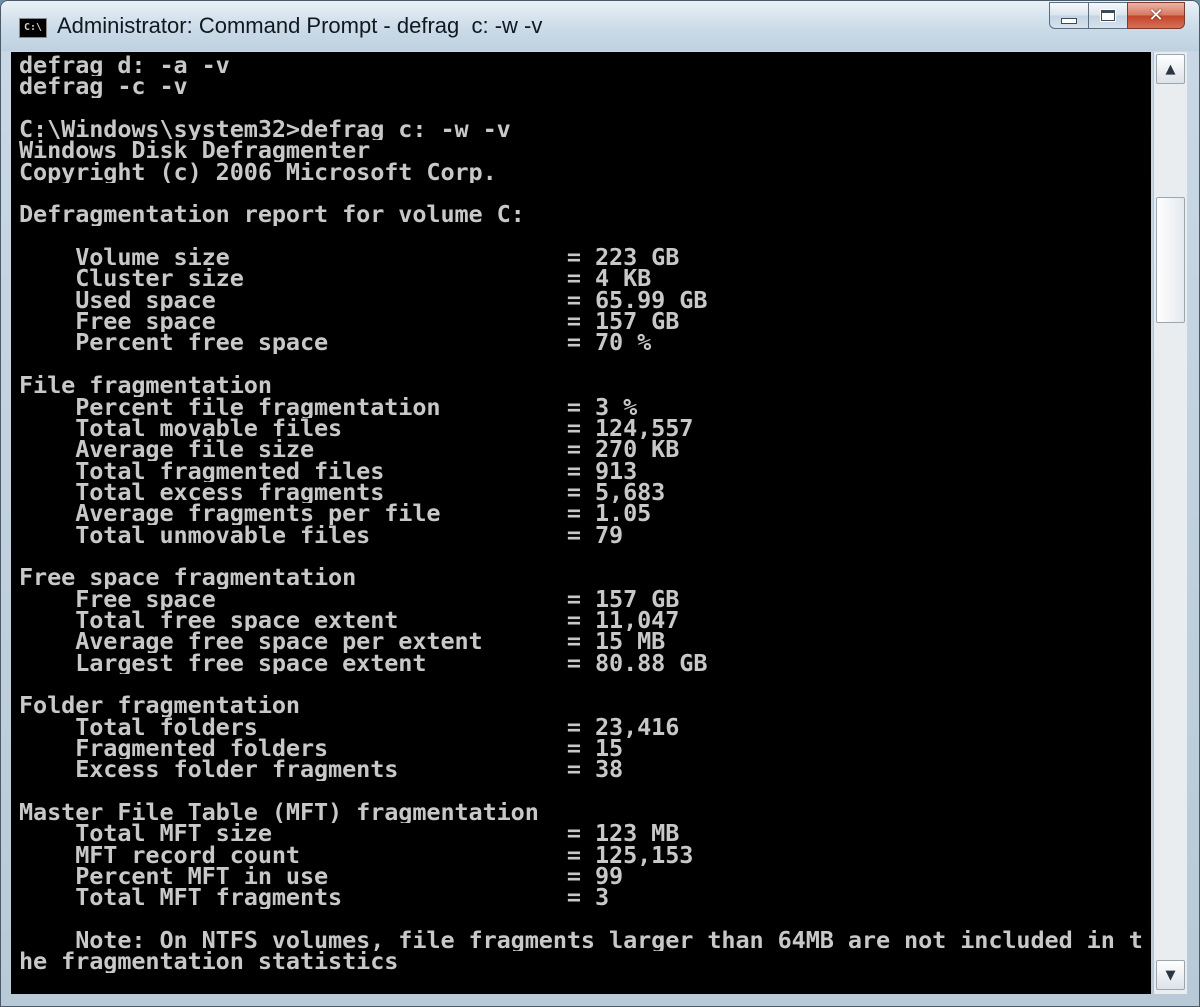 Image resolution: width=1200 pixels, height=1007 pixels. What do you see at coordinates (145, 386) in the screenshot?
I see `console-line: File fragmentation` at bounding box center [145, 386].